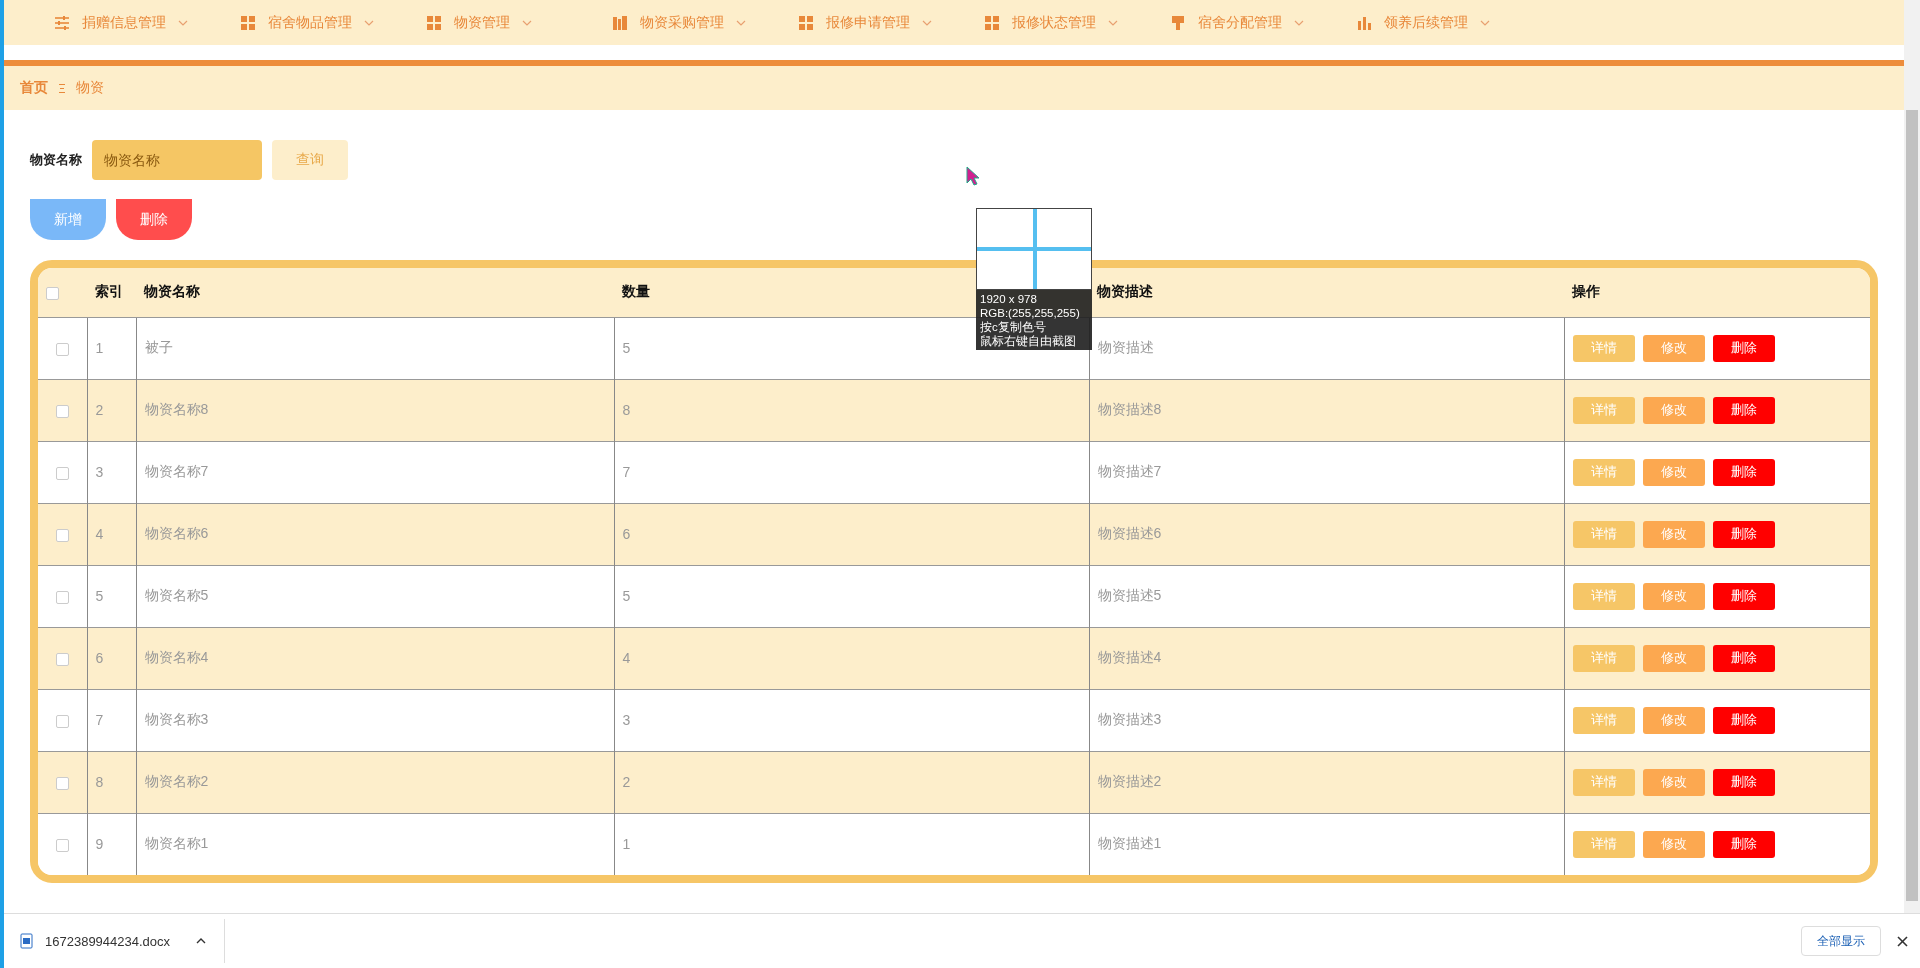 The height and width of the screenshot is (968, 1920). I want to click on column-header: 物资名称, so click(375, 292).